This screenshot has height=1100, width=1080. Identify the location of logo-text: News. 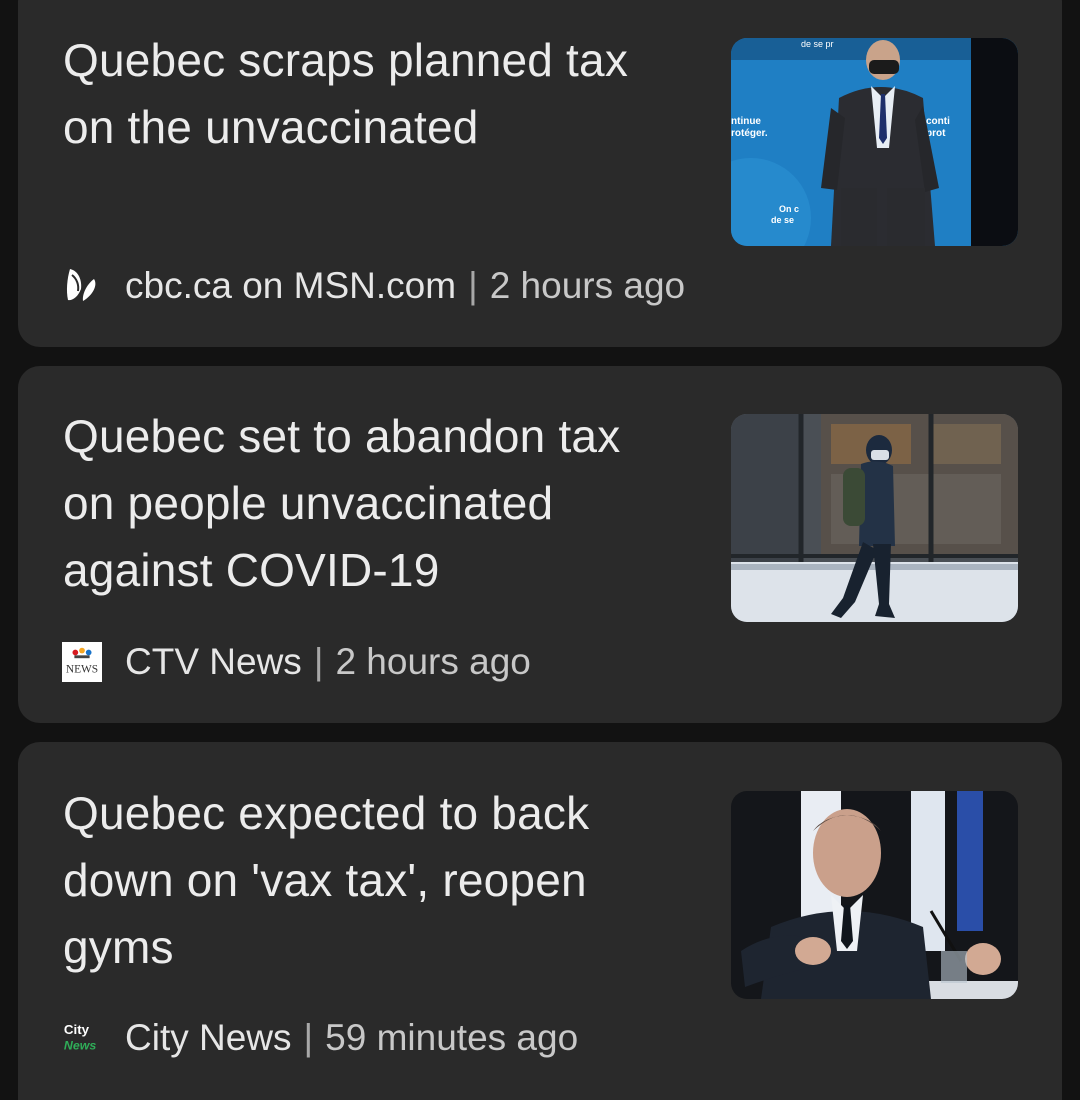
(80, 1045).